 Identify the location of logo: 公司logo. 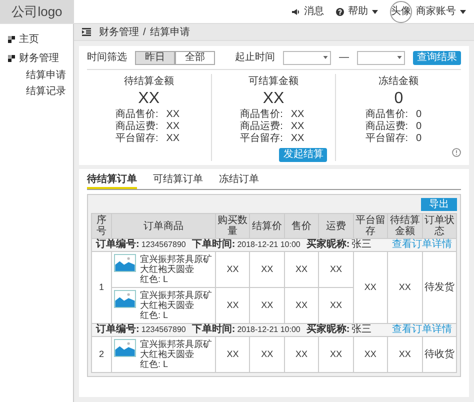
(37, 11).